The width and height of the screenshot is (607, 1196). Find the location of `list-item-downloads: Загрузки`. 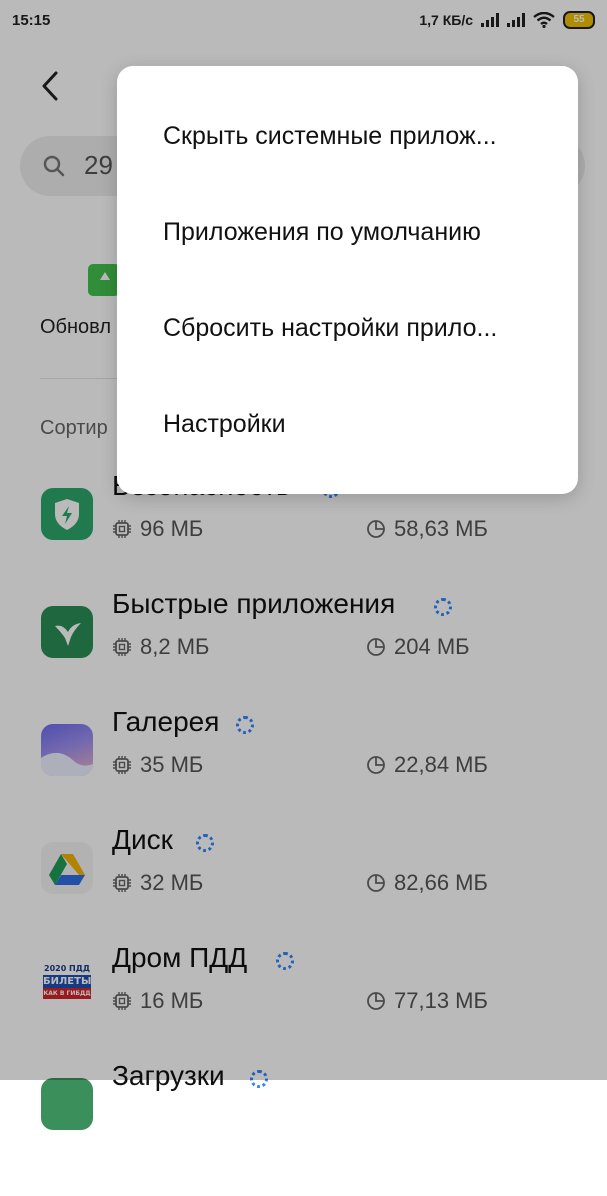

list-item-downloads: Загрузки is located at coordinates (303, 1128).